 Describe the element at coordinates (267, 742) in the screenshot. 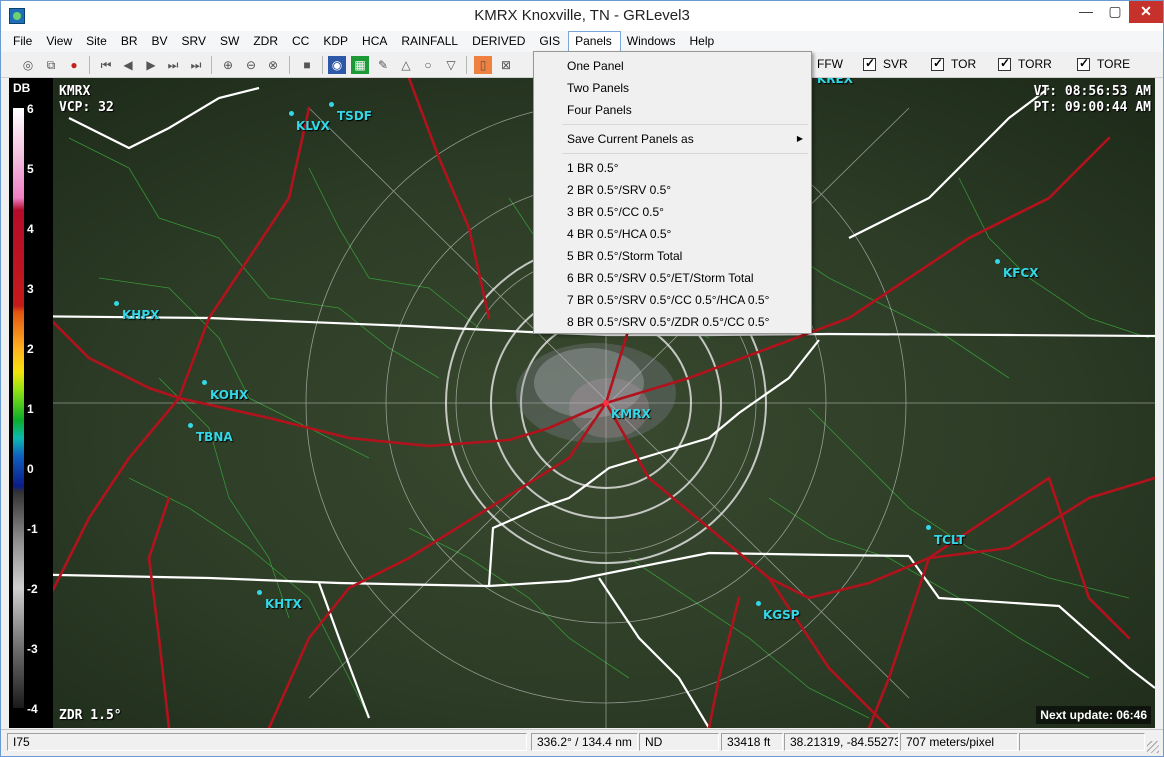

I see `status-road-name: I75` at that location.